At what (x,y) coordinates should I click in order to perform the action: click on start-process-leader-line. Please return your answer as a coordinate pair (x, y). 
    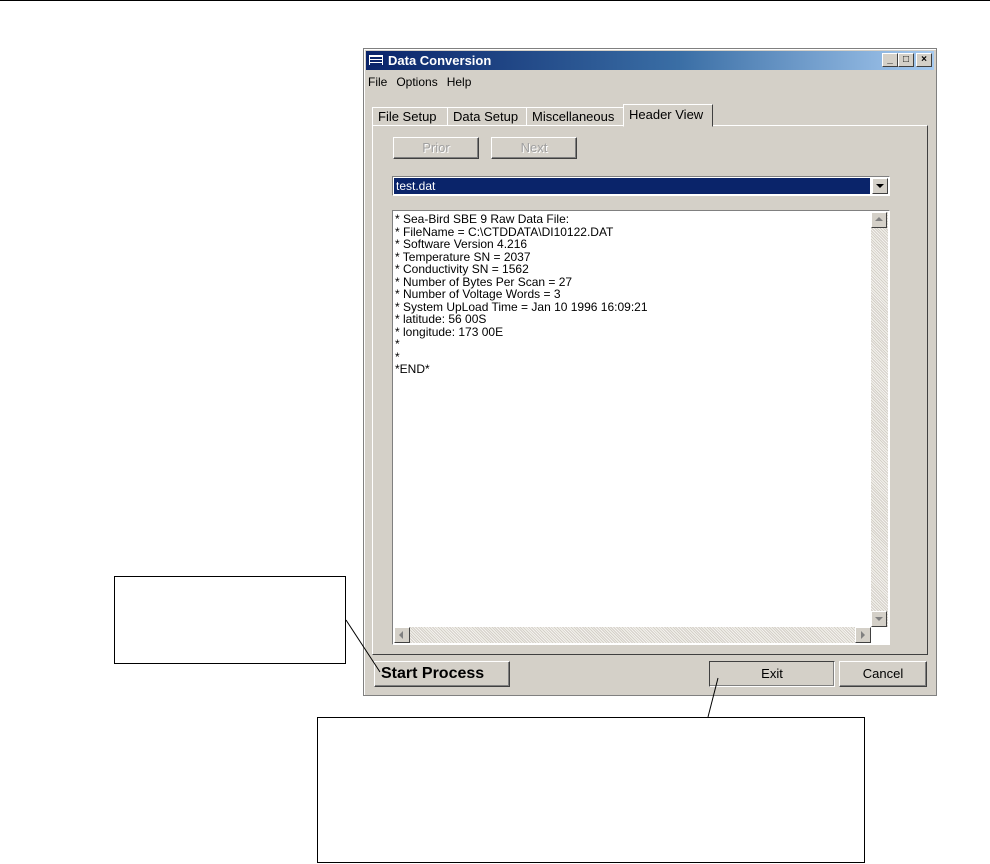
    Looking at the image, I should click on (363, 646).